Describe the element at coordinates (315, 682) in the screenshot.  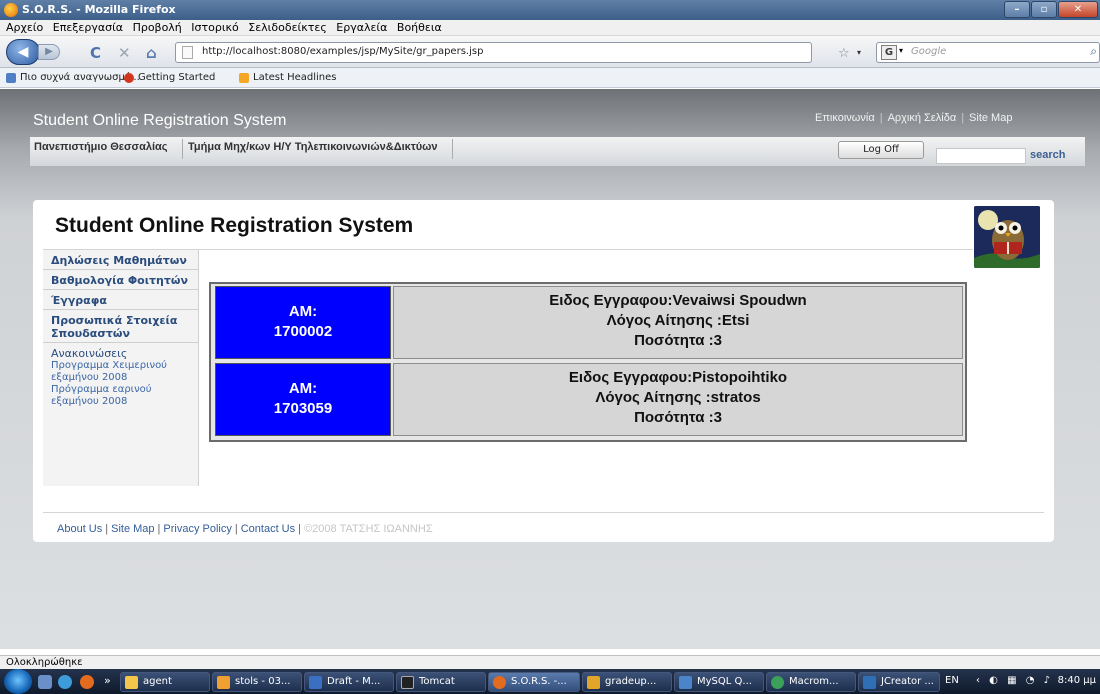
I see `word-icon` at that location.